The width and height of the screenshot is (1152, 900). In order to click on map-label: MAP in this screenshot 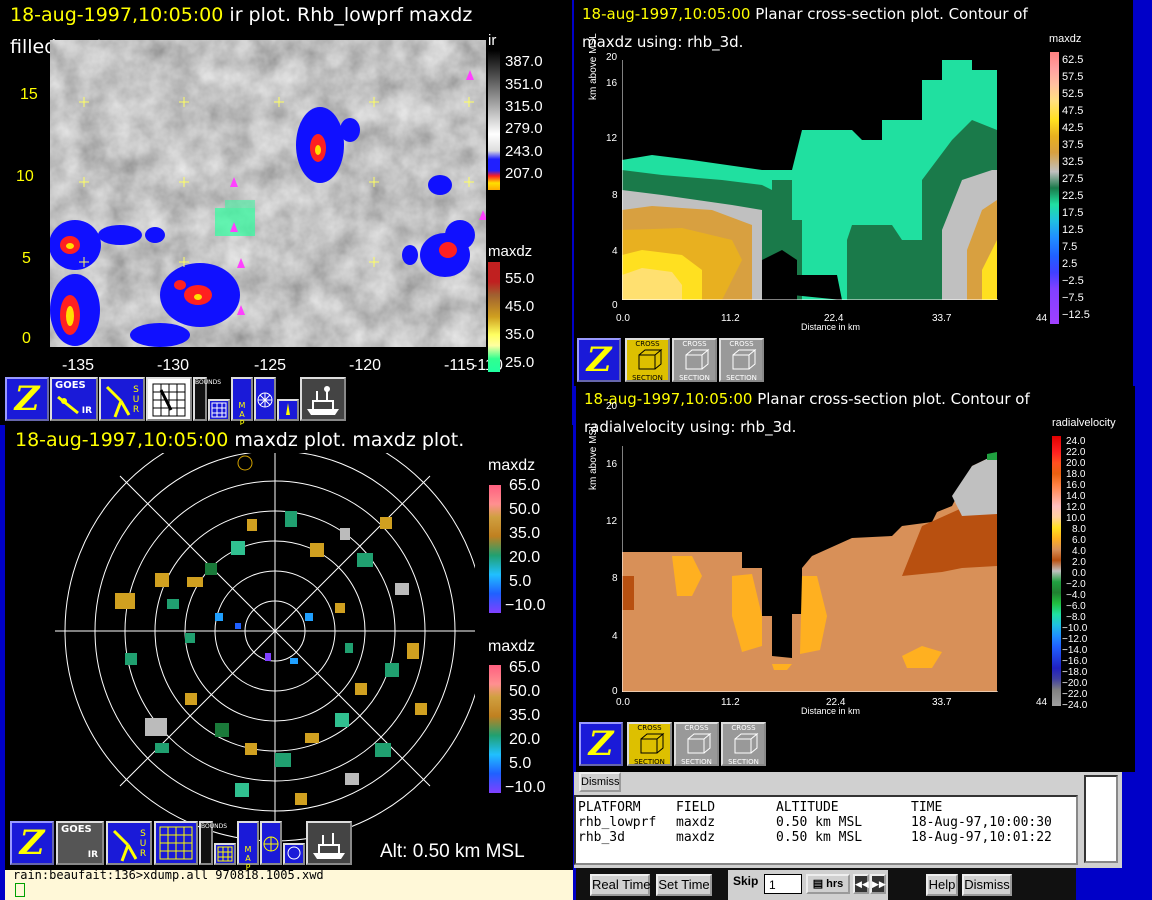, I will do `click(242, 414)`.